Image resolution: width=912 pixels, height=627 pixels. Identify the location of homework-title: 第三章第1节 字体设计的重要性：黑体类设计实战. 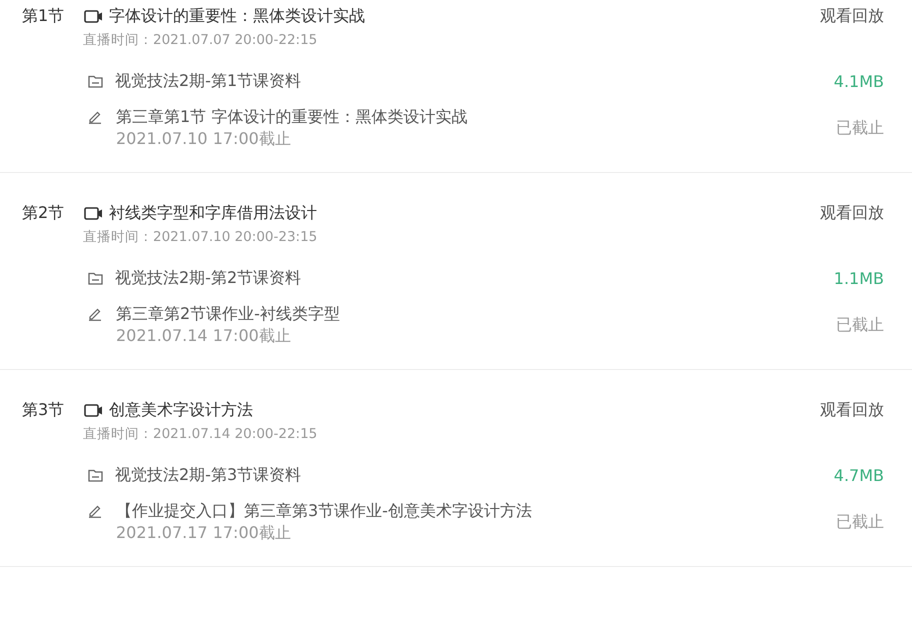
(476, 117).